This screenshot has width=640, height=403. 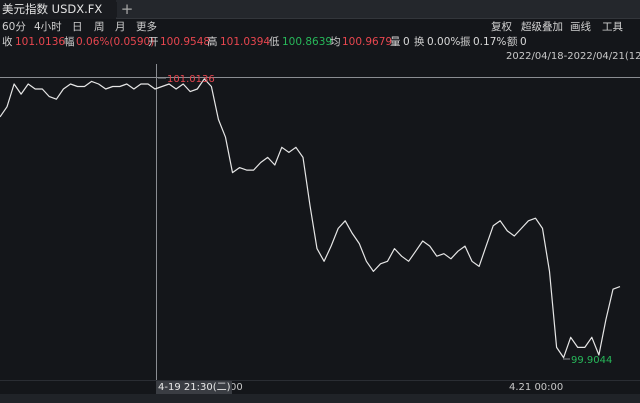 I want to click on volume-label: 量, so click(x=395, y=42).